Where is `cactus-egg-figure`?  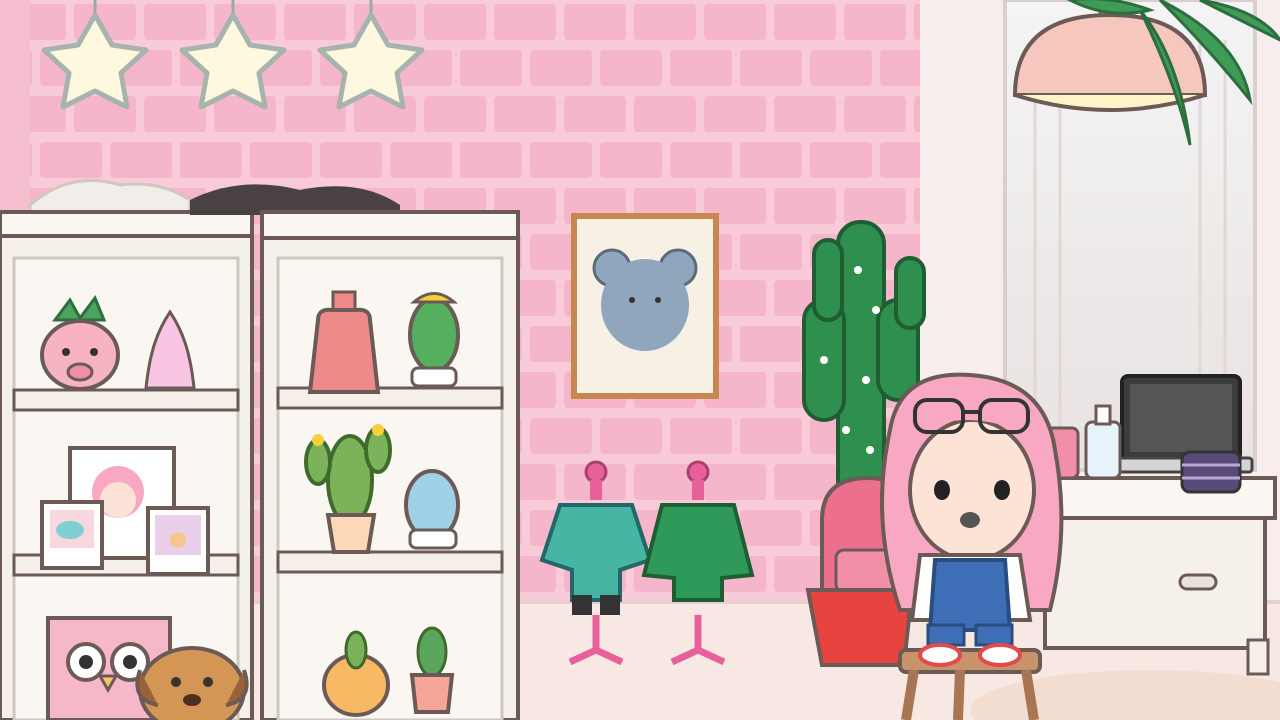 cactus-egg-figure is located at coordinates (434, 340).